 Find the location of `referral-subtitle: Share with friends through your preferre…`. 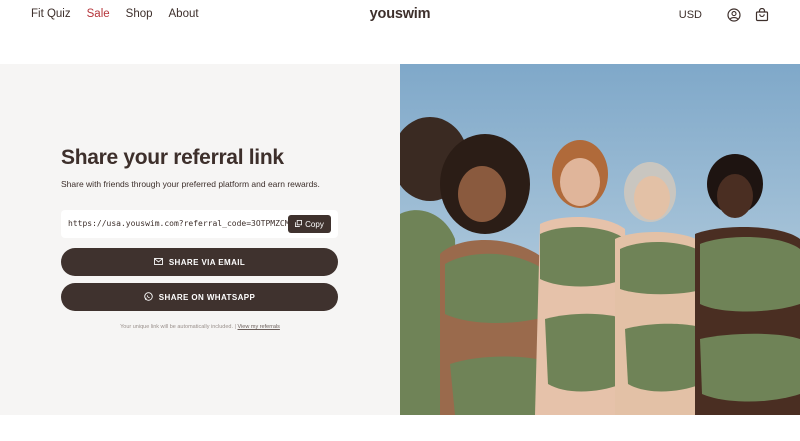

referral-subtitle: Share with friends through your preferre… is located at coordinates (190, 184).